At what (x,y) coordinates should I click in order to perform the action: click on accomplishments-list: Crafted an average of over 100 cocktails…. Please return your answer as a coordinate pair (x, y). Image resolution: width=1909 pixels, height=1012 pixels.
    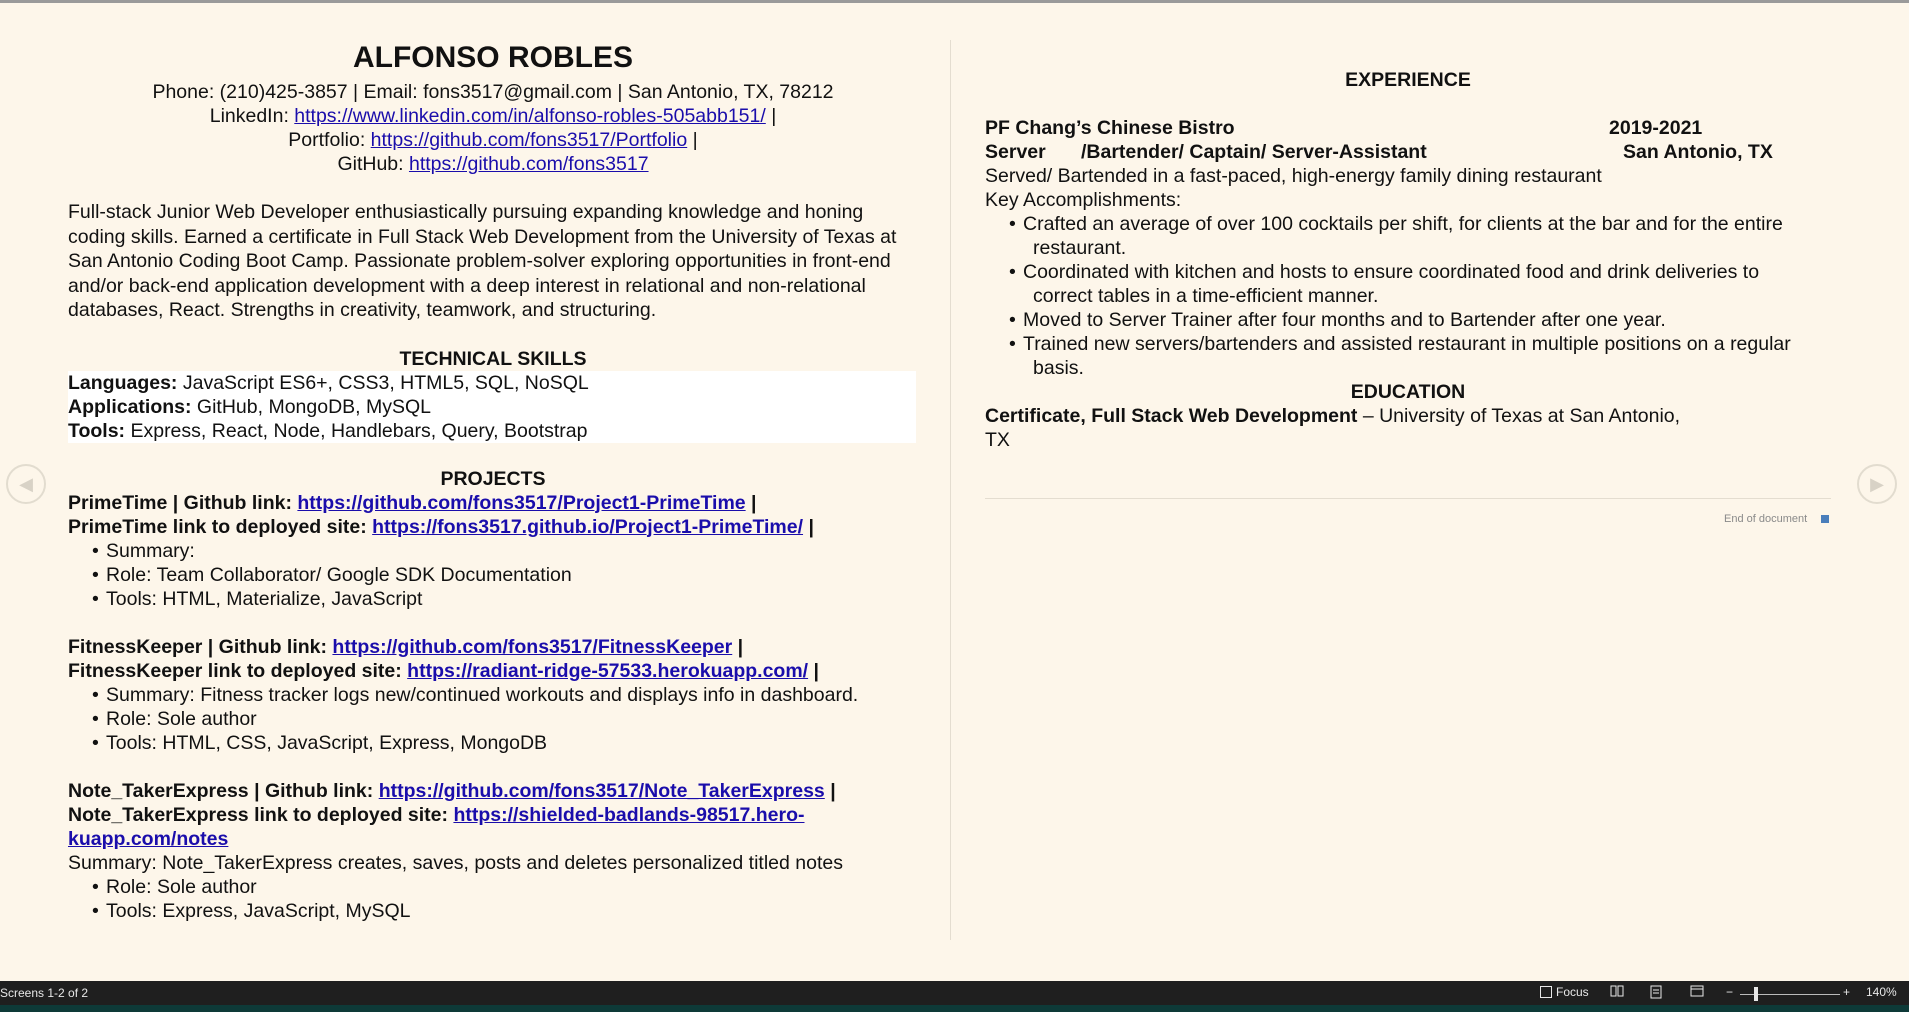
    Looking at the image, I should click on (1410, 296).